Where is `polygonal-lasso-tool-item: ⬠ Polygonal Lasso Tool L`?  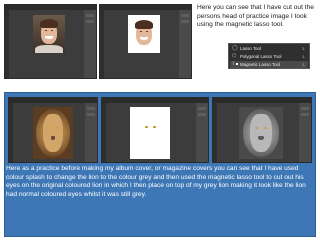 polygonal-lasso-tool-item: ⬠ Polygonal Lasso Tool L is located at coordinates (269, 56).